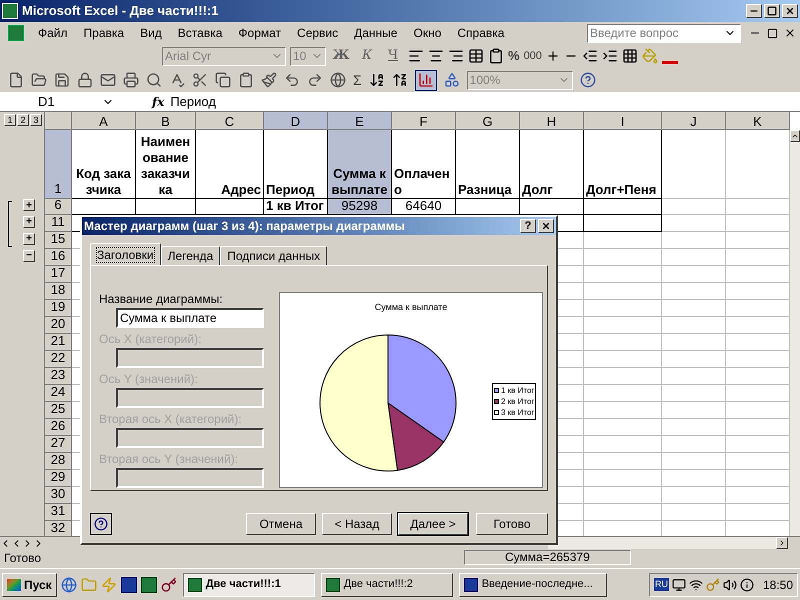  Describe the element at coordinates (58, 257) in the screenshot. I see `row-header: 16` at that location.